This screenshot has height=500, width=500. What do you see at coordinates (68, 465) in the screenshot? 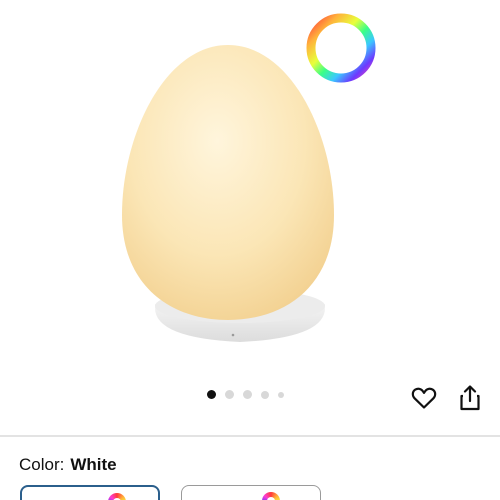
I see `color-selection: Color: White` at bounding box center [68, 465].